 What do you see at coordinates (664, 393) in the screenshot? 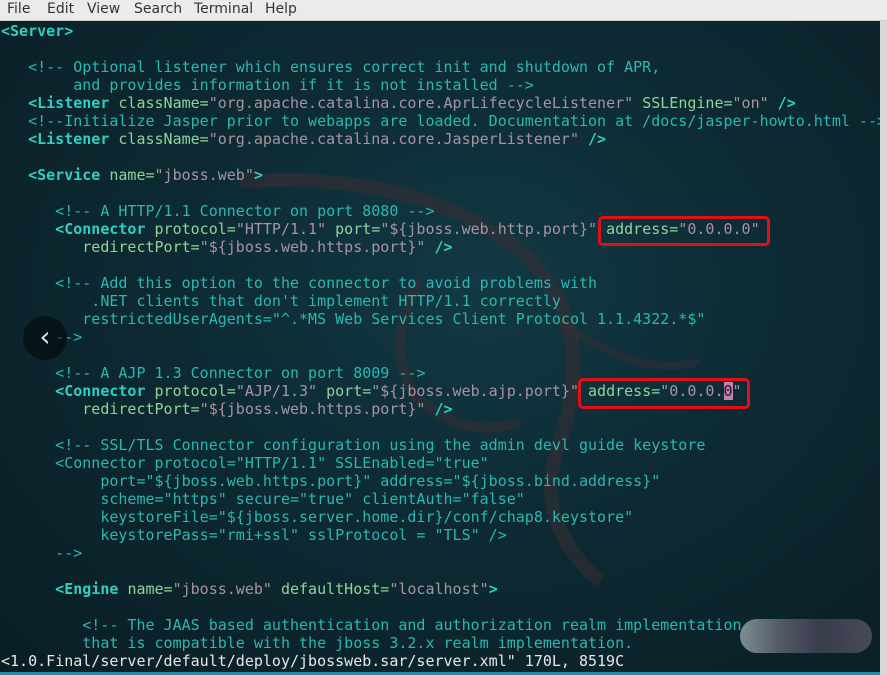
I see `highlight-box-ajp-address` at bounding box center [664, 393].